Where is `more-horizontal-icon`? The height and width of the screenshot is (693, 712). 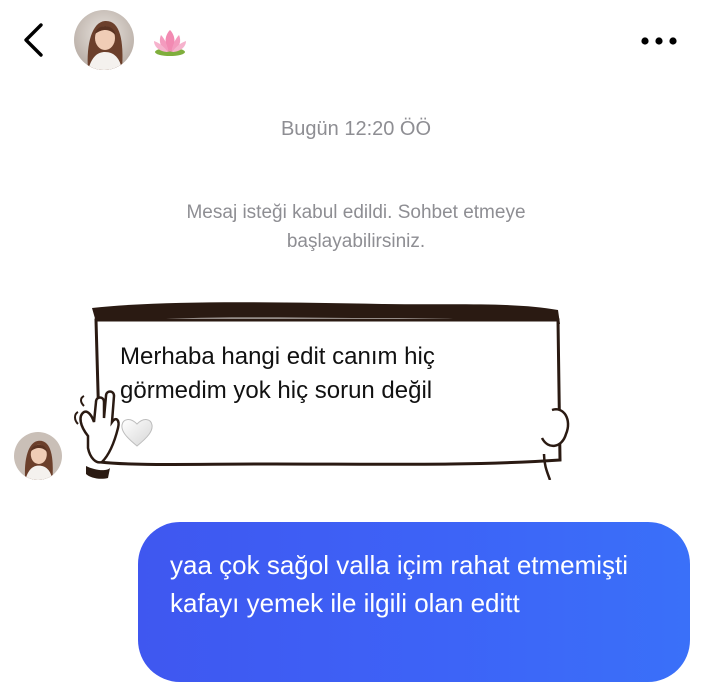
more-horizontal-icon is located at coordinates (659, 41).